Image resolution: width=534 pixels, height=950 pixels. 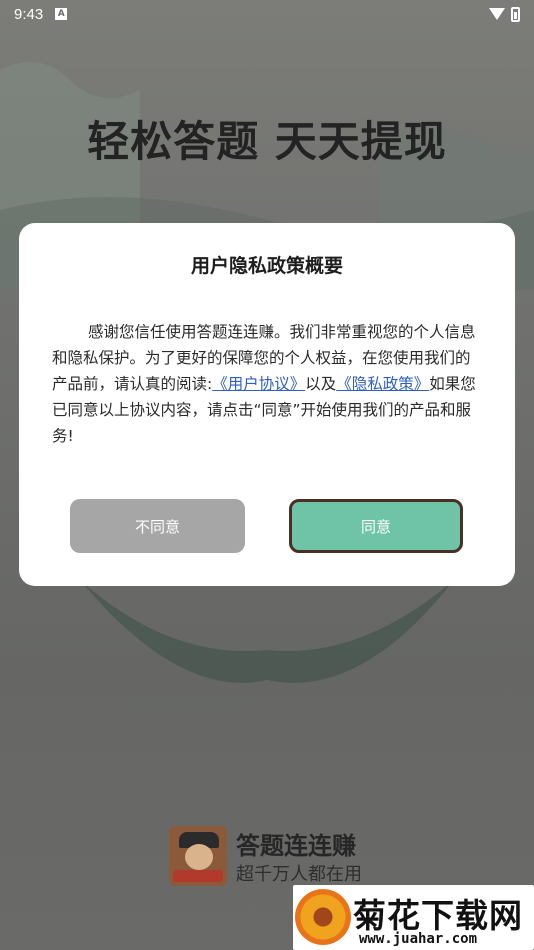 I want to click on wifi-icon, so click(x=497, y=14).